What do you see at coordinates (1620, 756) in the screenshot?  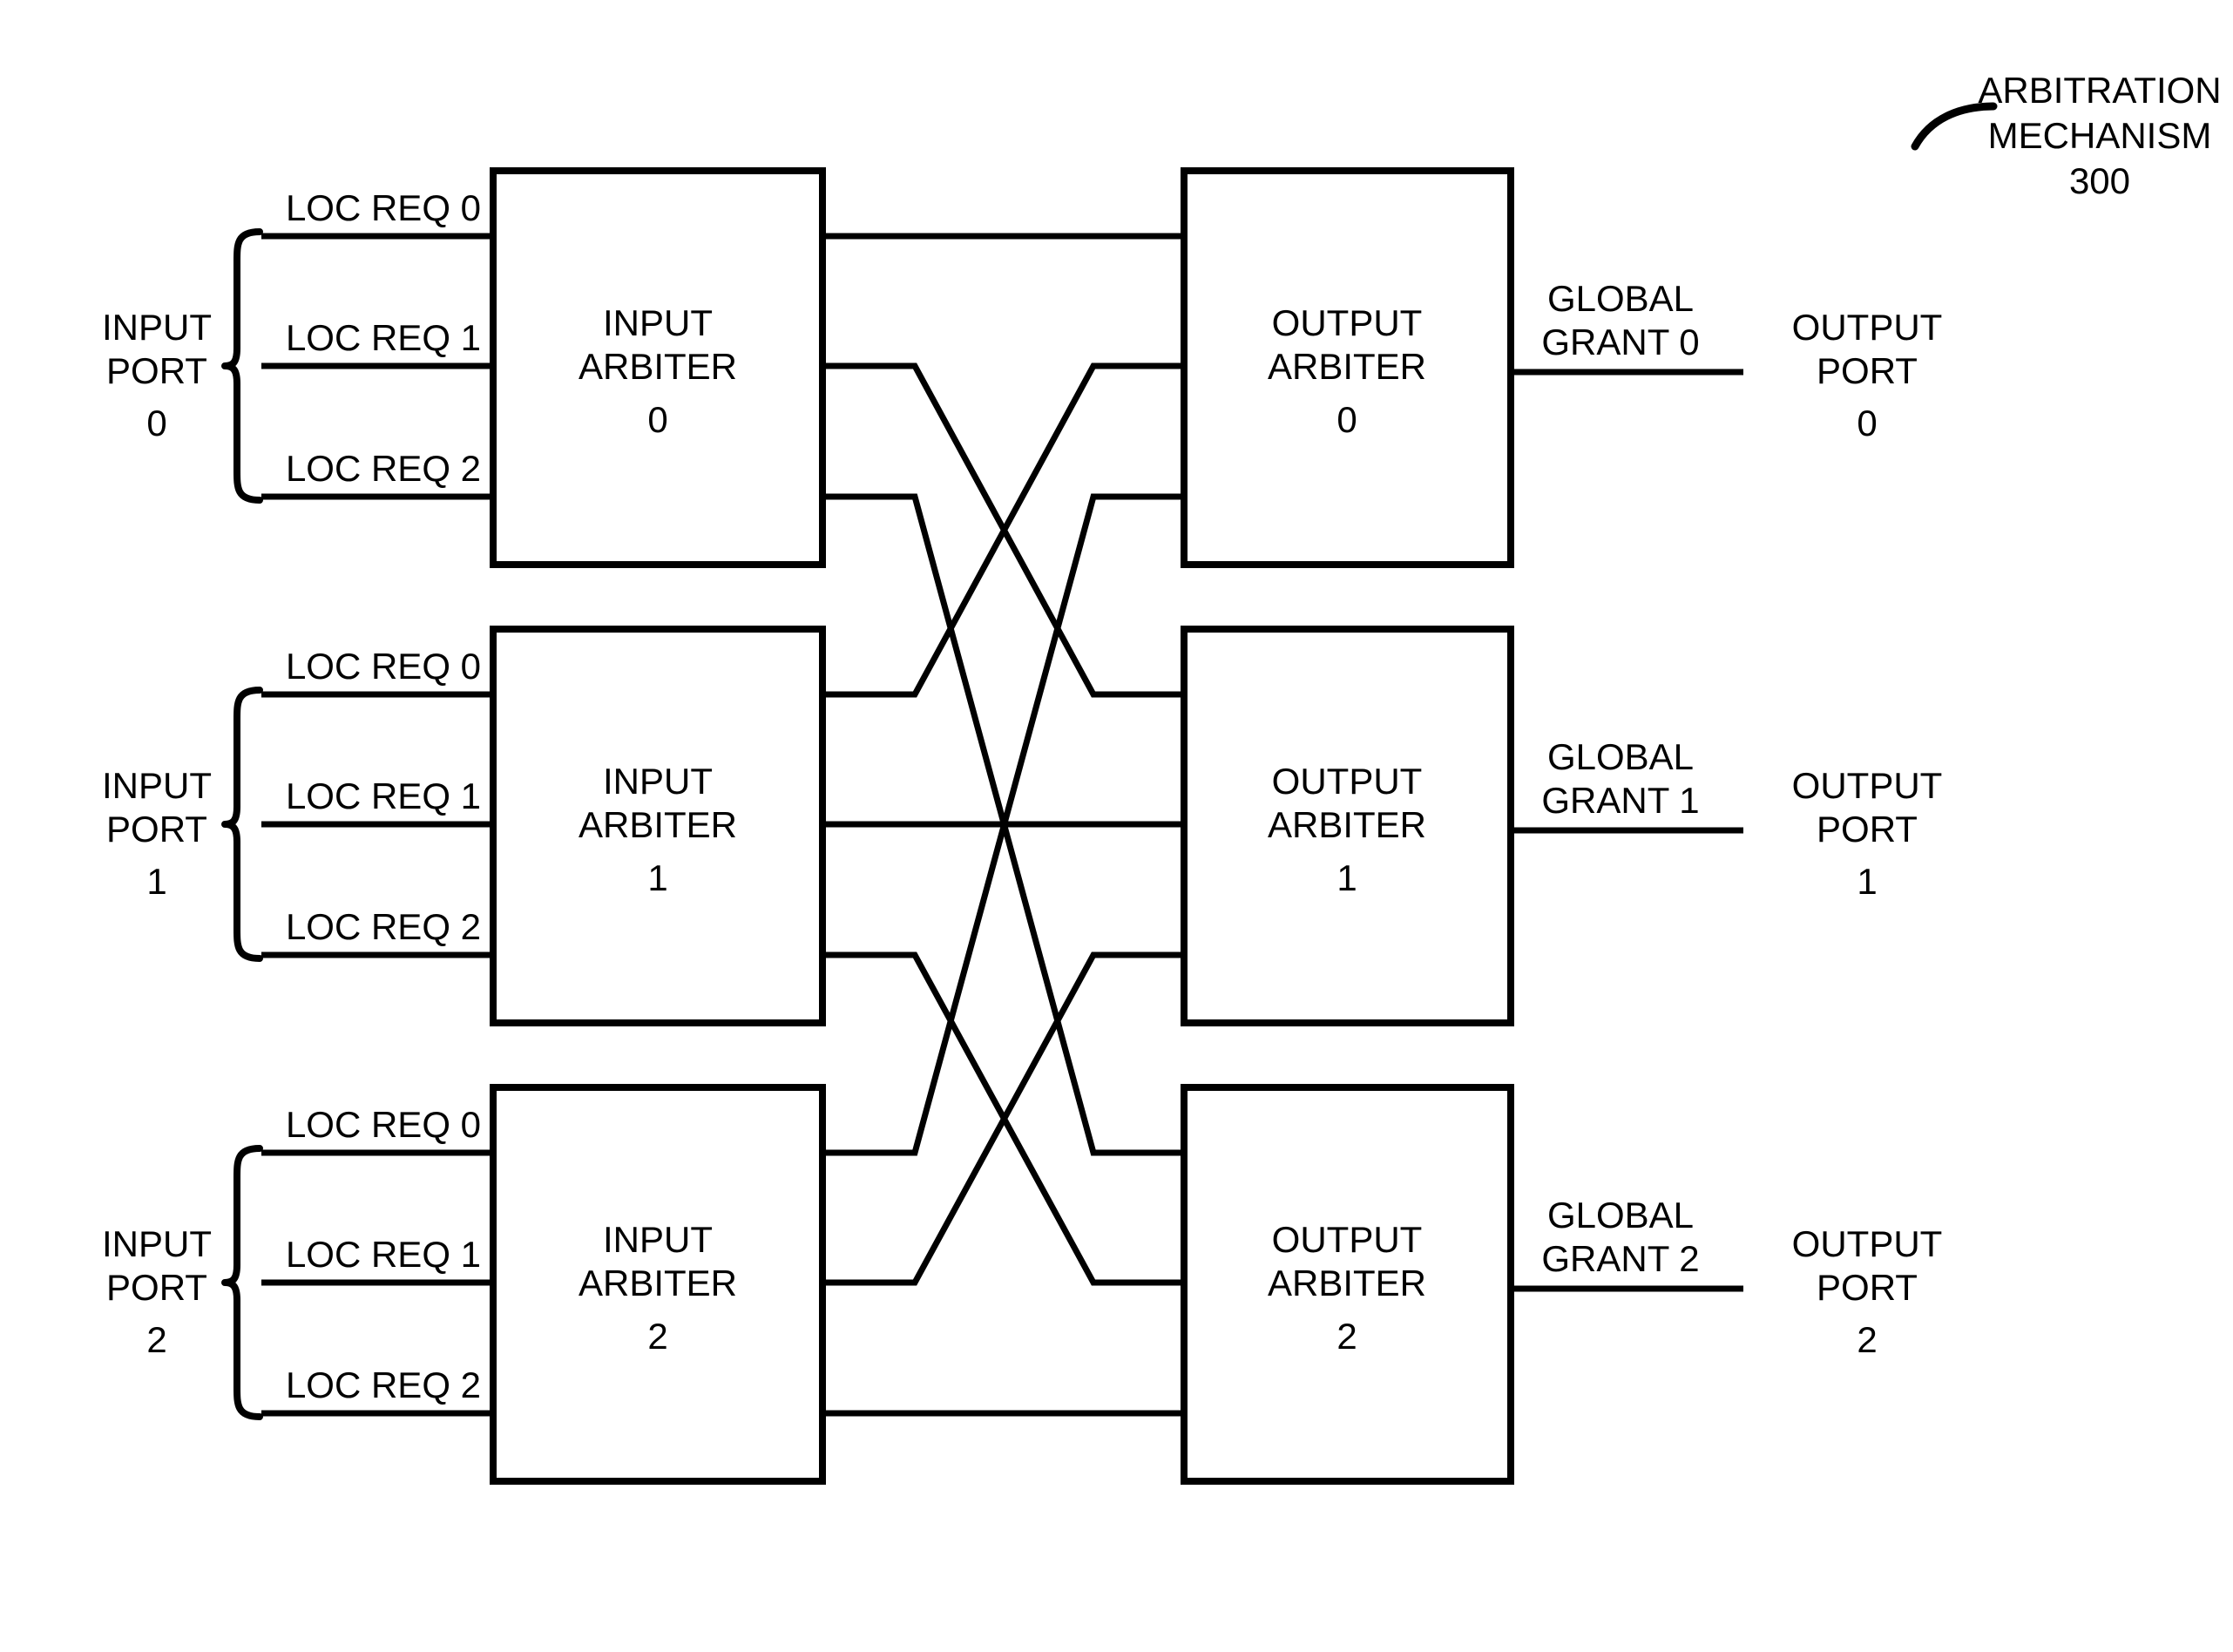 I see `global-grant-1-label-line1: GLOBAL` at bounding box center [1620, 756].